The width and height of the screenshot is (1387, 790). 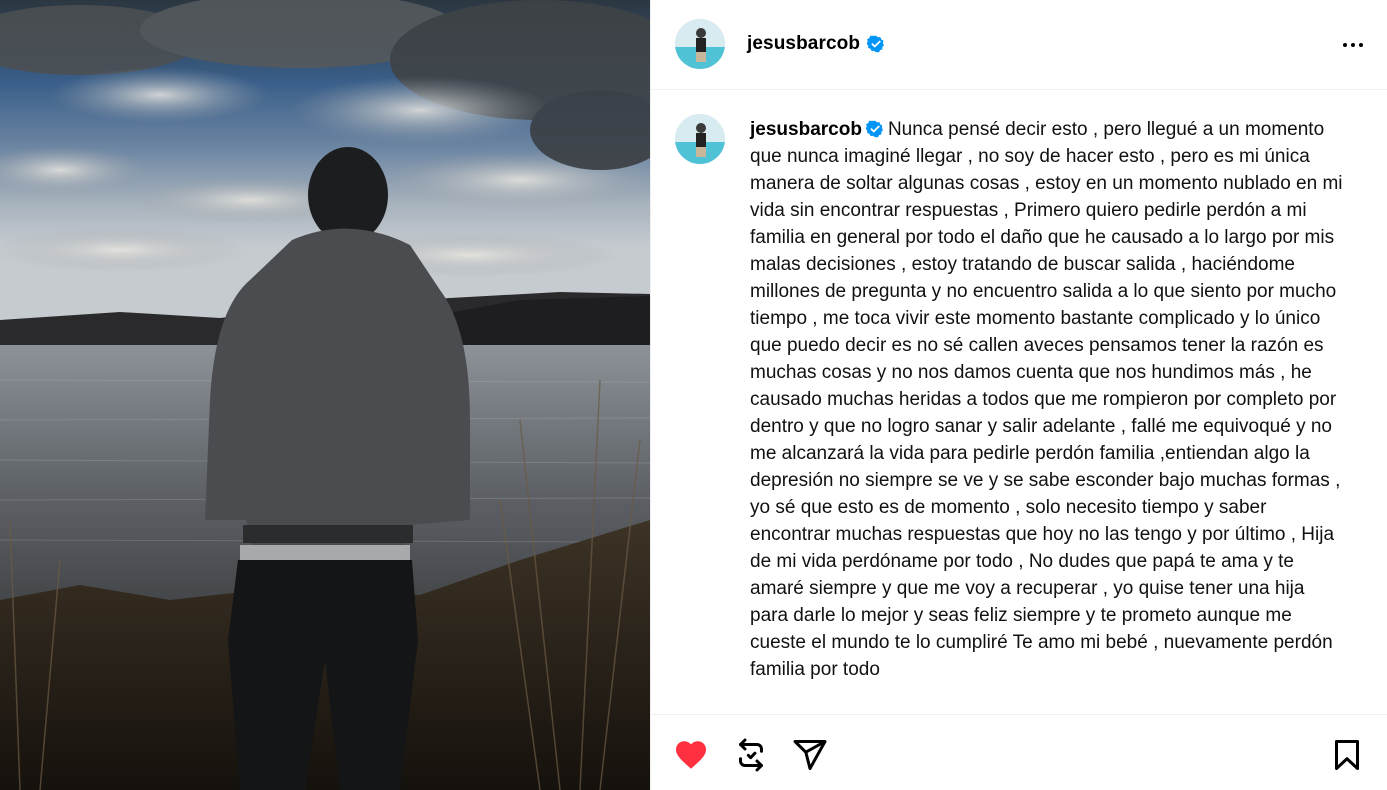 I want to click on send-icon, so click(x=810, y=755).